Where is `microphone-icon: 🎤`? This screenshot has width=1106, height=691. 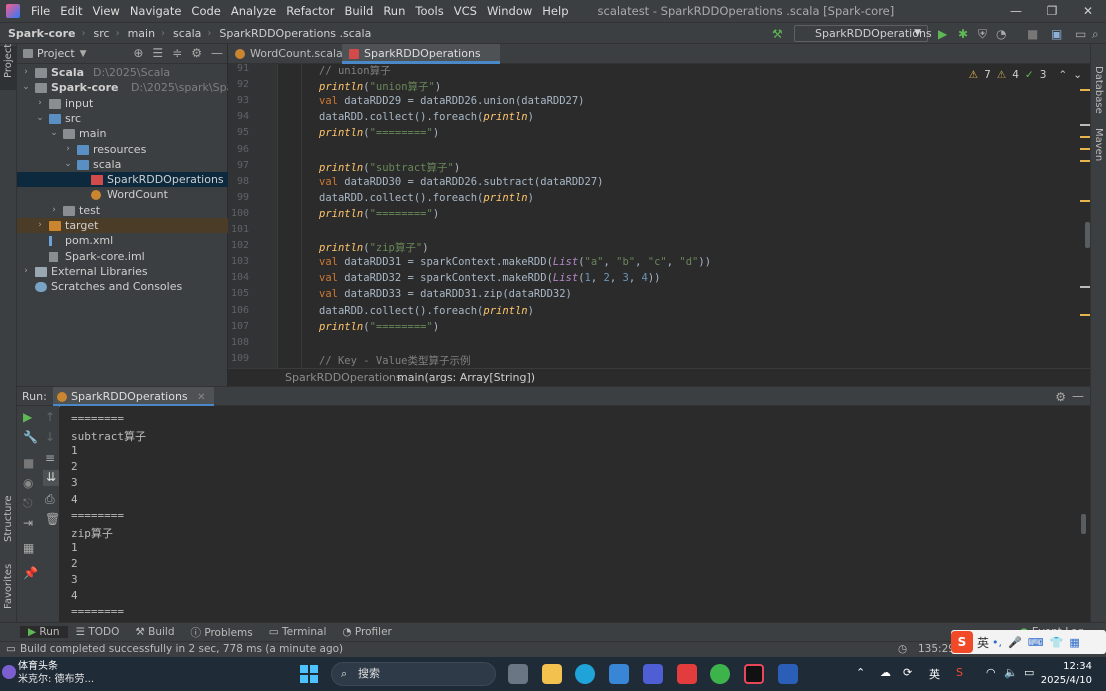 microphone-icon: 🎤 is located at coordinates (1015, 642).